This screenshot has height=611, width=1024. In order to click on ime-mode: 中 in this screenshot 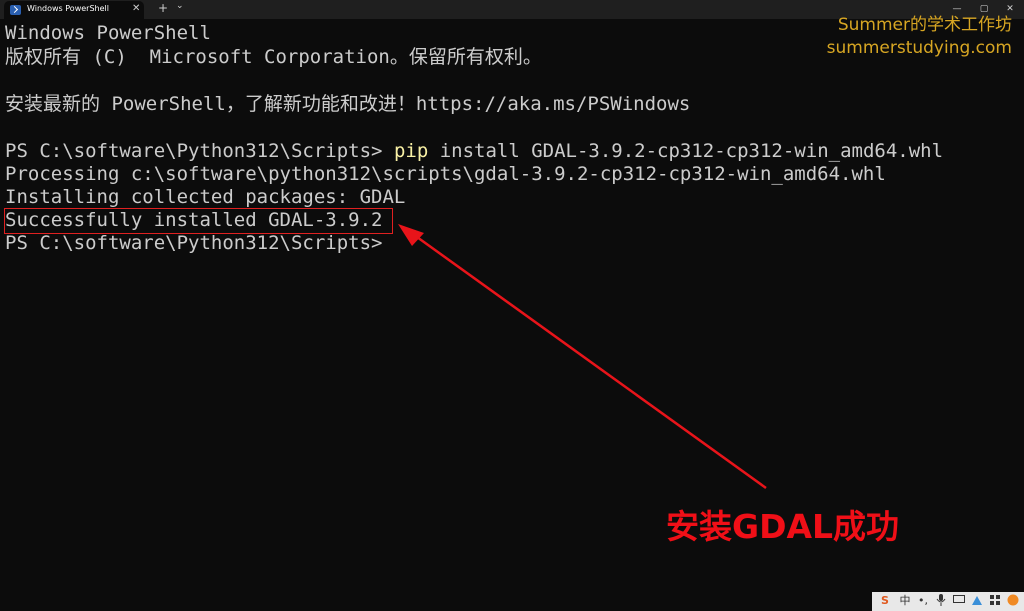, I will do `click(905, 601)`.